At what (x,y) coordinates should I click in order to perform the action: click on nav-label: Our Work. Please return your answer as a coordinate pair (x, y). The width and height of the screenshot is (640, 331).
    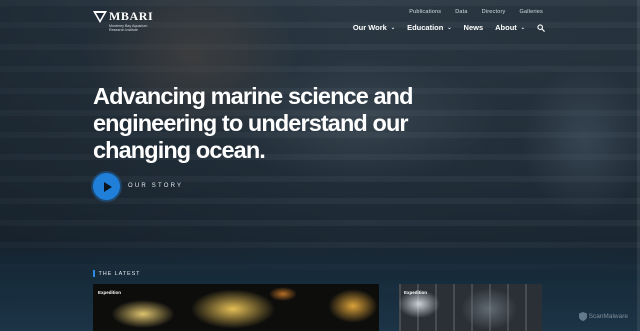
    Looking at the image, I should click on (369, 27).